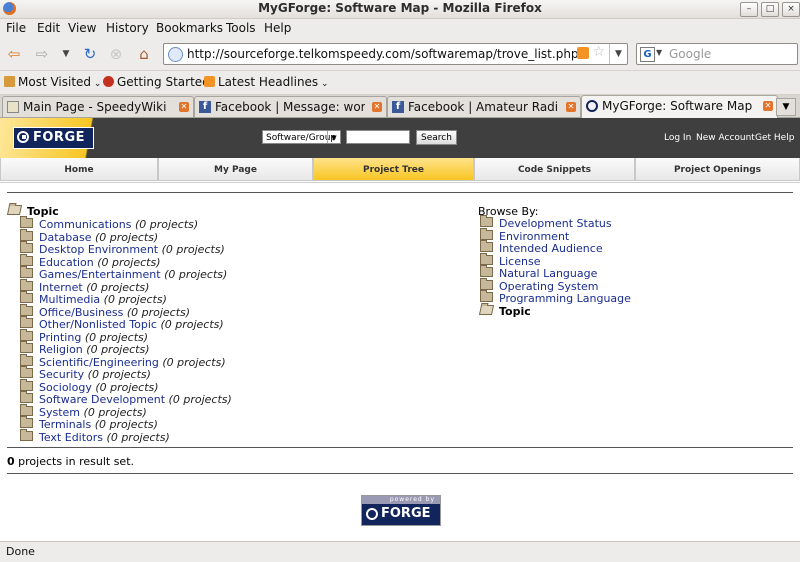 The height and width of the screenshot is (562, 800). I want to click on category-link: Religion, so click(61, 349).